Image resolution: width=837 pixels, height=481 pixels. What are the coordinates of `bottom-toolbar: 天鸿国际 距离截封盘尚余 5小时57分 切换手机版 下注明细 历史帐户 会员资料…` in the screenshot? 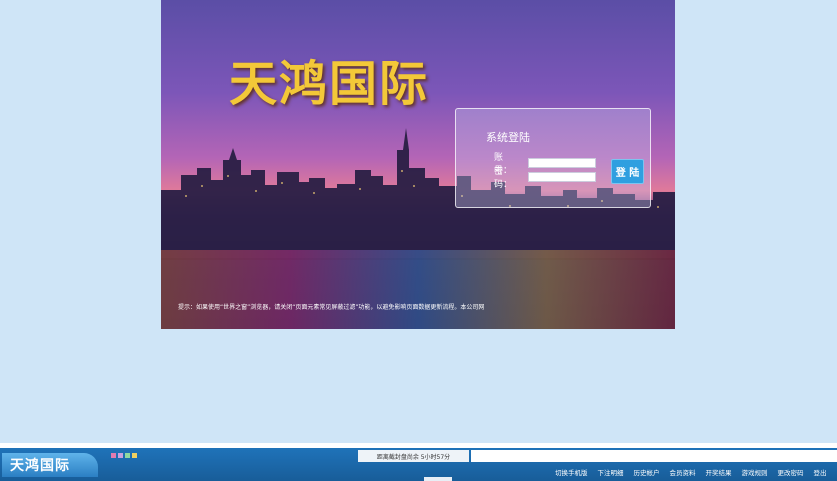 It's located at (418, 464).